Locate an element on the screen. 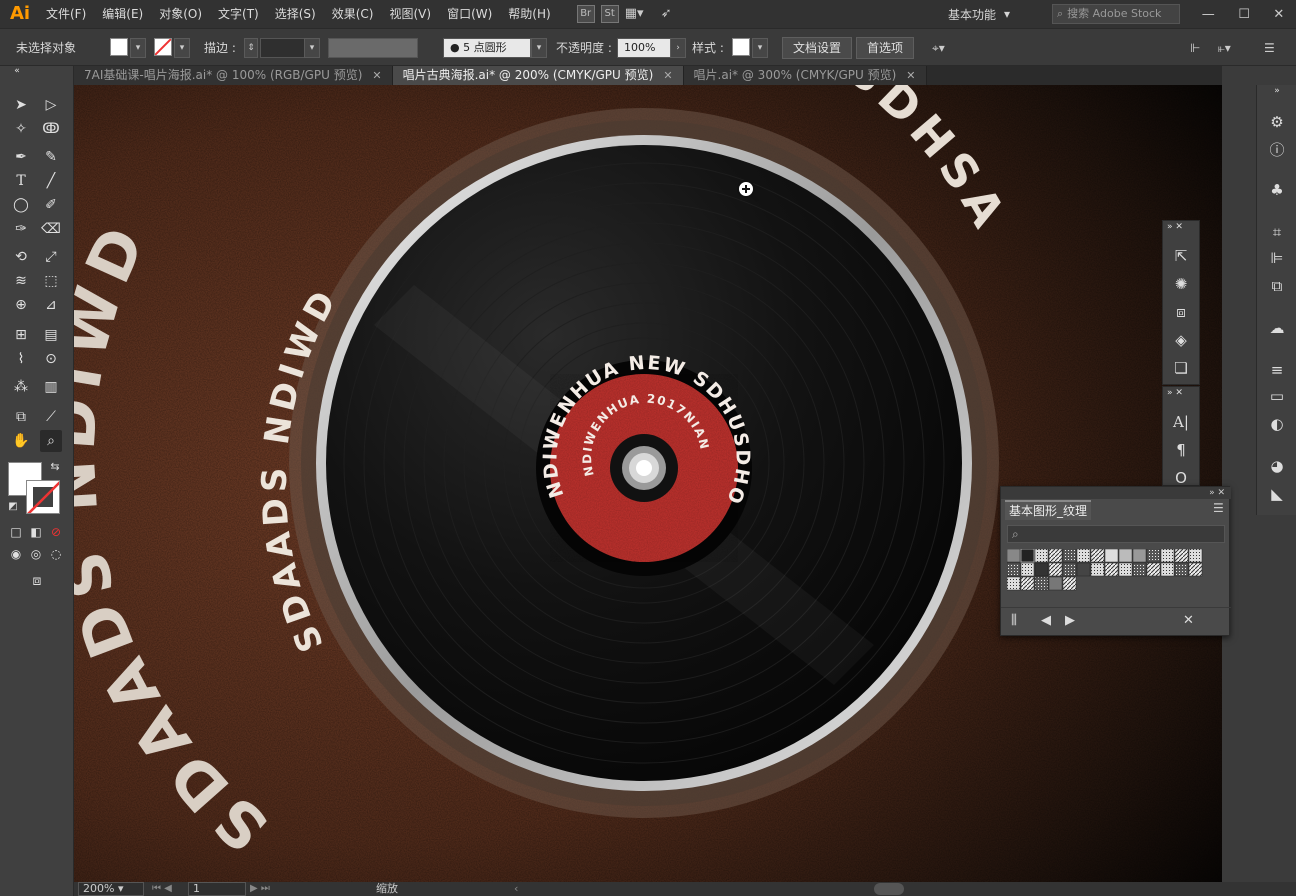 This screenshot has height=896, width=1296. draw-behind-icon: ◎ is located at coordinates (36, 554).